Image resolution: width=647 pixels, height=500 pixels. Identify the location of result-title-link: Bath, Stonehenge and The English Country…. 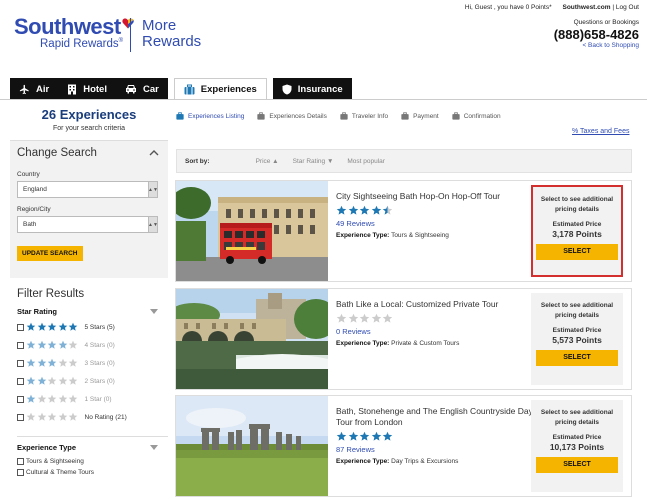
(436, 417).